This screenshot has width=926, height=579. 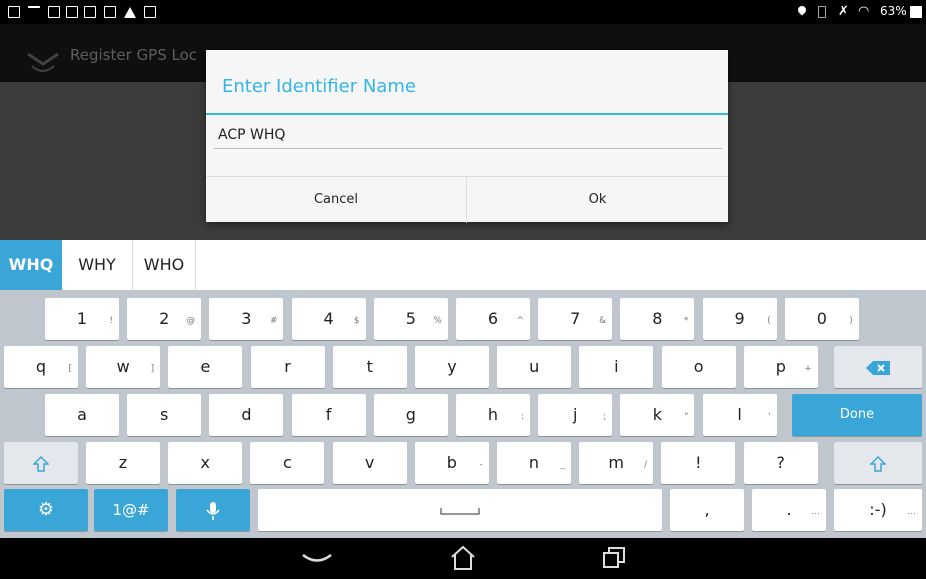 I want to click on key-y: y, so click(x=452, y=367).